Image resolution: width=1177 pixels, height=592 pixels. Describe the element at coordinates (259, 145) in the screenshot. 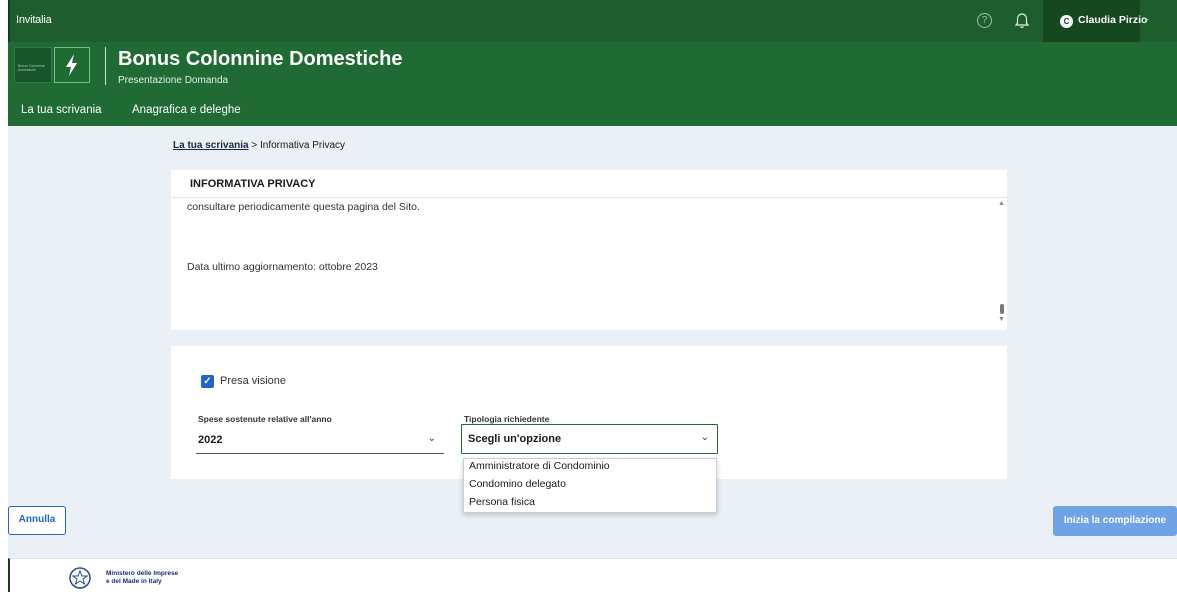

I see `breadcrumb: La tua scrivania > Informativa Privacy` at that location.